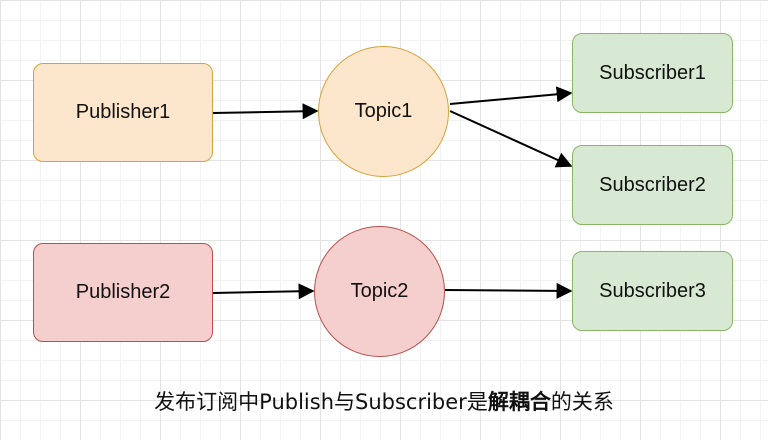 Image resolution: width=768 pixels, height=440 pixels. I want to click on subscriber2-label: Subscriber2, so click(652, 184).